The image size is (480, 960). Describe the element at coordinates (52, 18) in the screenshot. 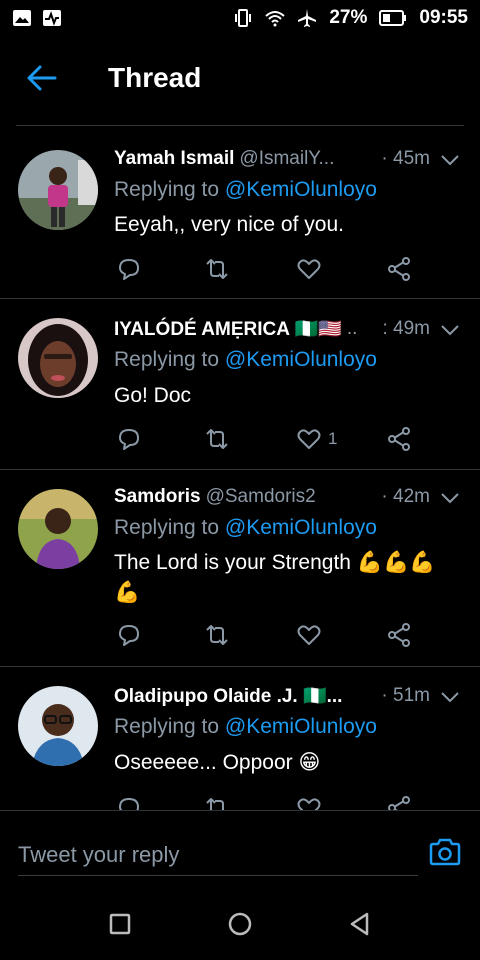

I see `activity-icon` at that location.